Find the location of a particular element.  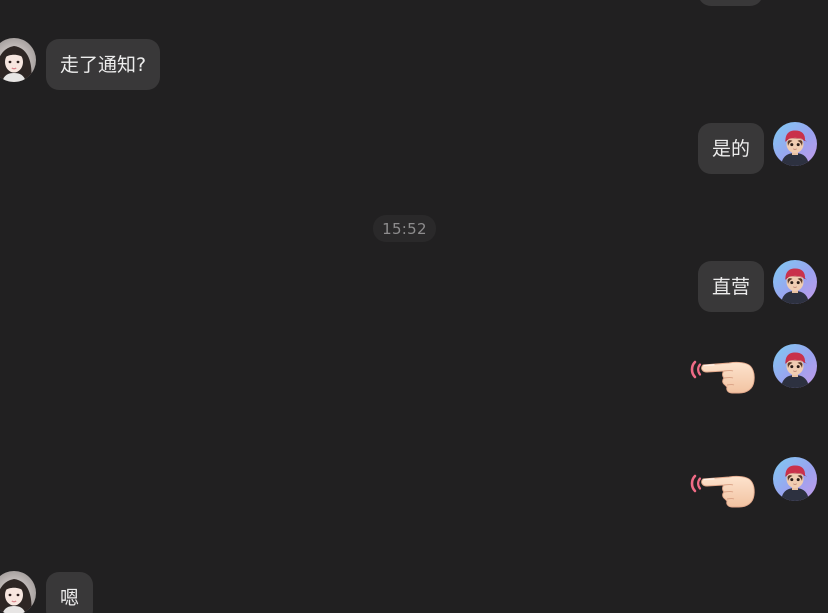

message-bubble-outgoing: 是的 is located at coordinates (731, 148).